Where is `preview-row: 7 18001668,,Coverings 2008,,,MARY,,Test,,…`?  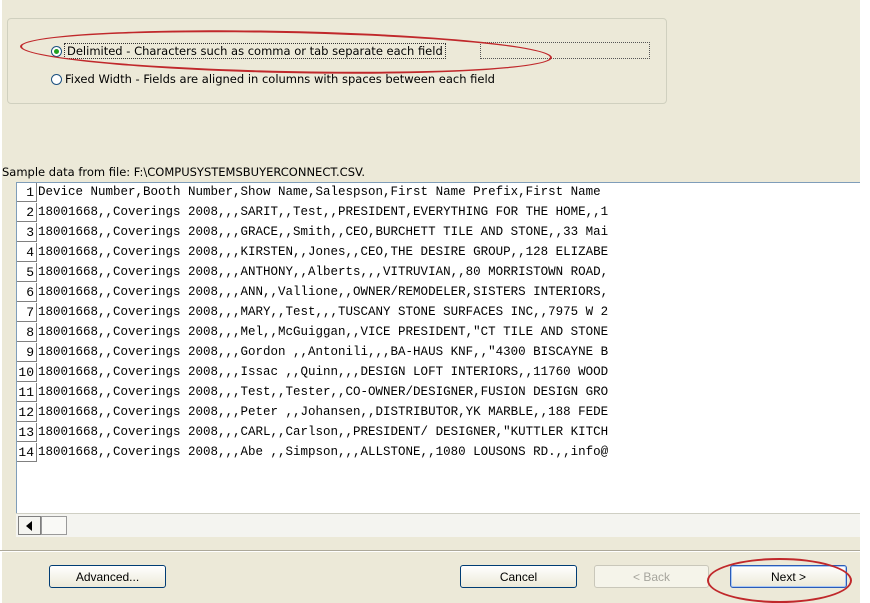 preview-row: 7 18001668,,Coverings 2008,,,MARY,,Test,,… is located at coordinates (443, 312).